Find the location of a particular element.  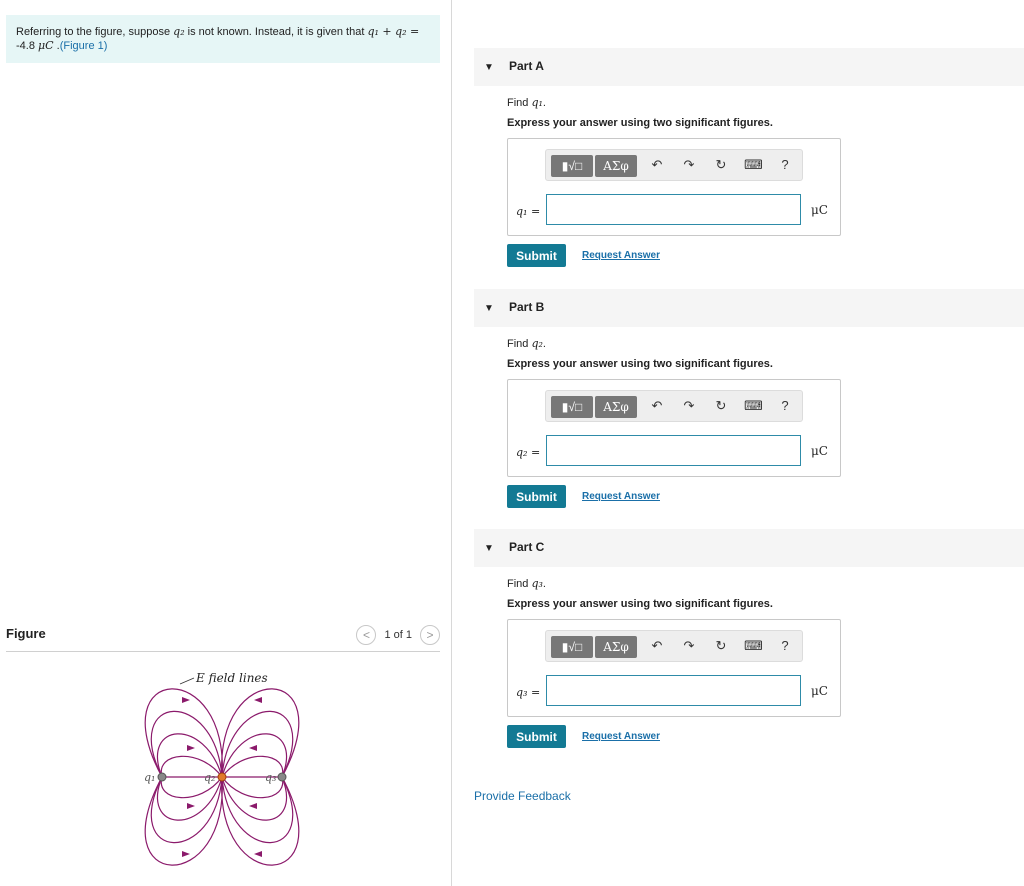

field-label: E field lines is located at coordinates (231, 678).